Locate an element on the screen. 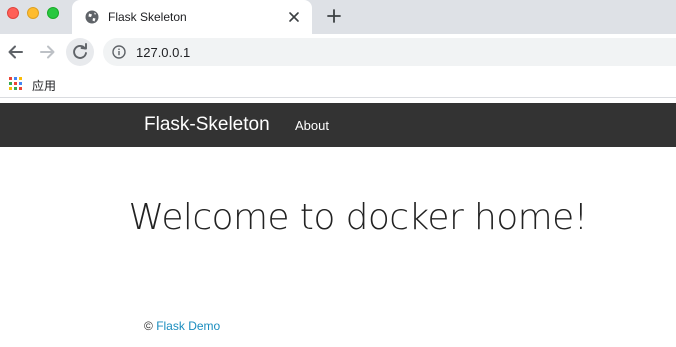 Image resolution: width=676 pixels, height=347 pixels. footer: © Flask Demo is located at coordinates (182, 326).